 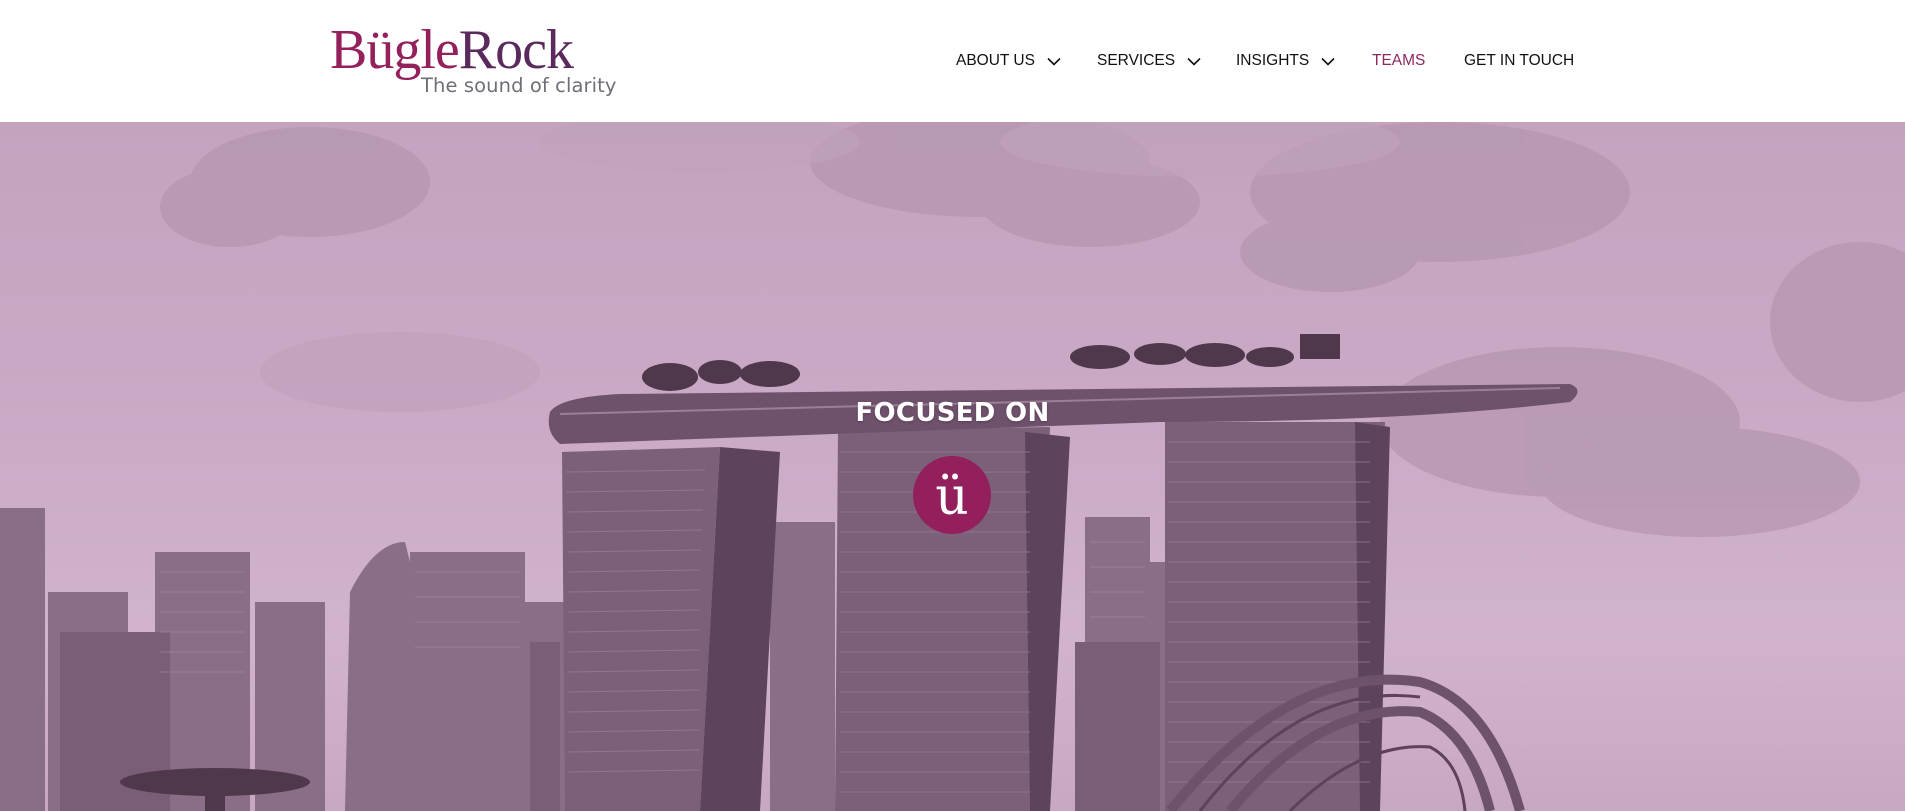 I want to click on hero-title: FOCUSED ON, so click(x=952, y=413).